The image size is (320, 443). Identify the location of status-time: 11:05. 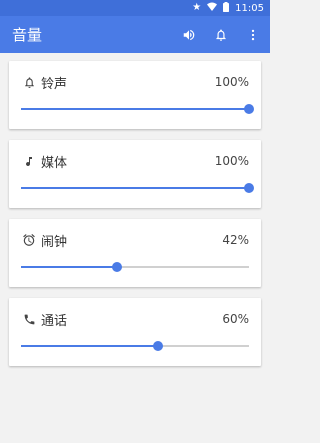
(249, 8).